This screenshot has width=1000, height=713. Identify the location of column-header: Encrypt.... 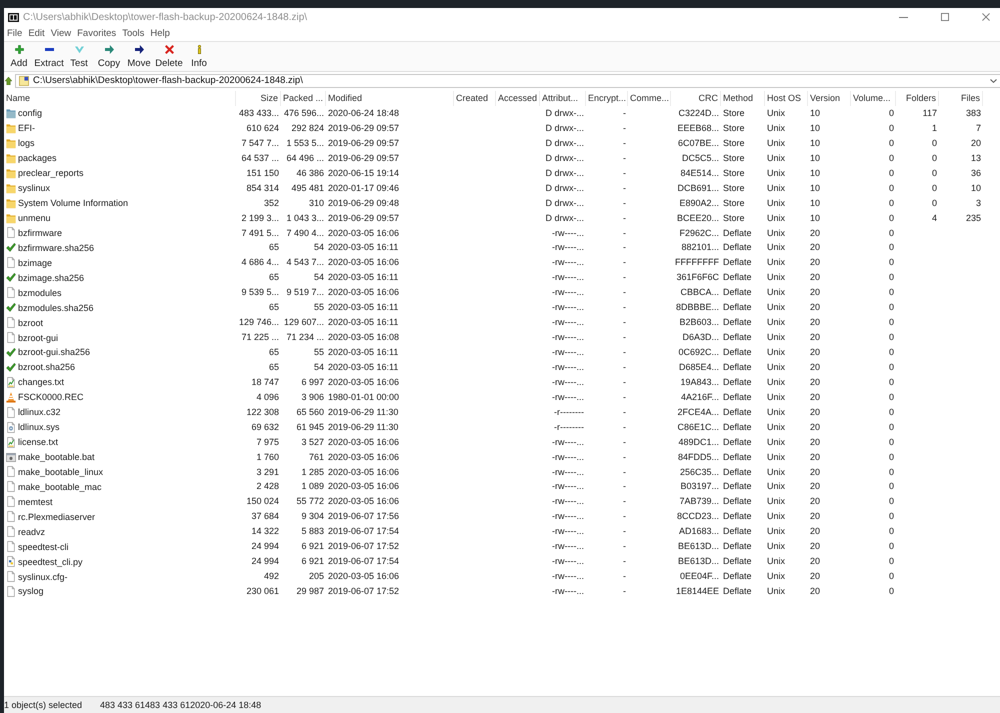
(607, 98).